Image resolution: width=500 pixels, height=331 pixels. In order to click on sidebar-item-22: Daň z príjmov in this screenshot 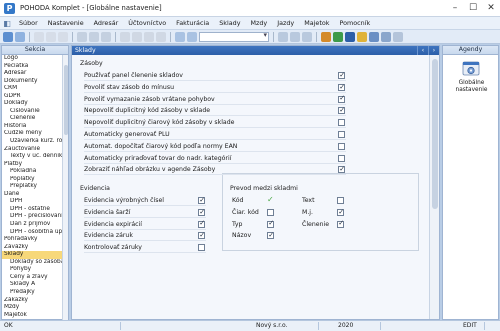, I will do `click(35, 225)`.